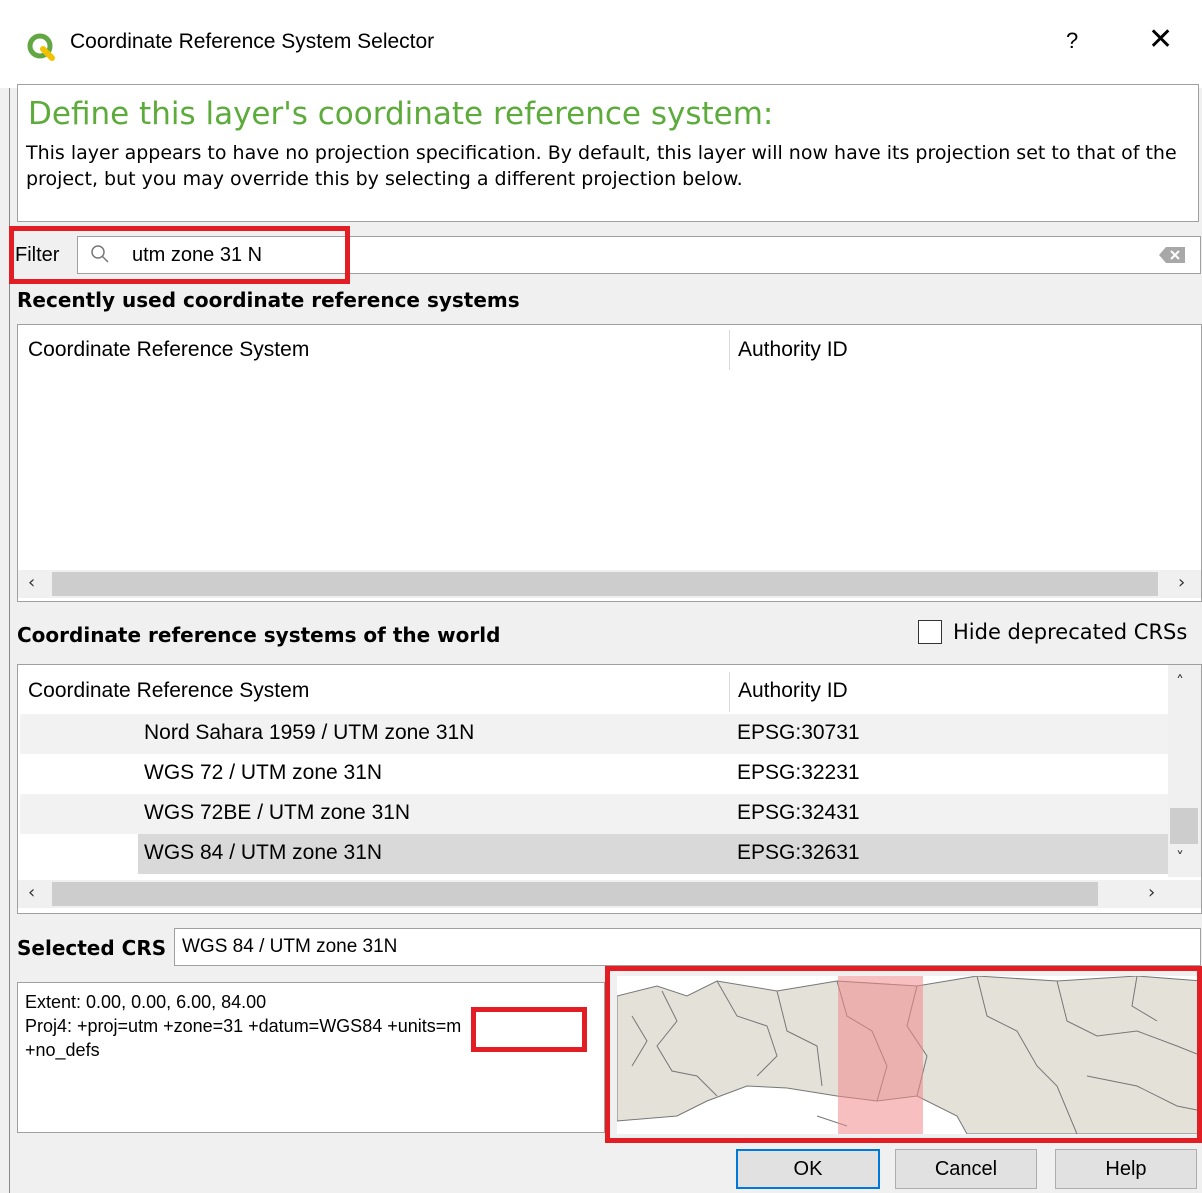  I want to click on table-row-selected: WGS 84 / UTM zone 31N EPSG:32631, so click(594, 854).